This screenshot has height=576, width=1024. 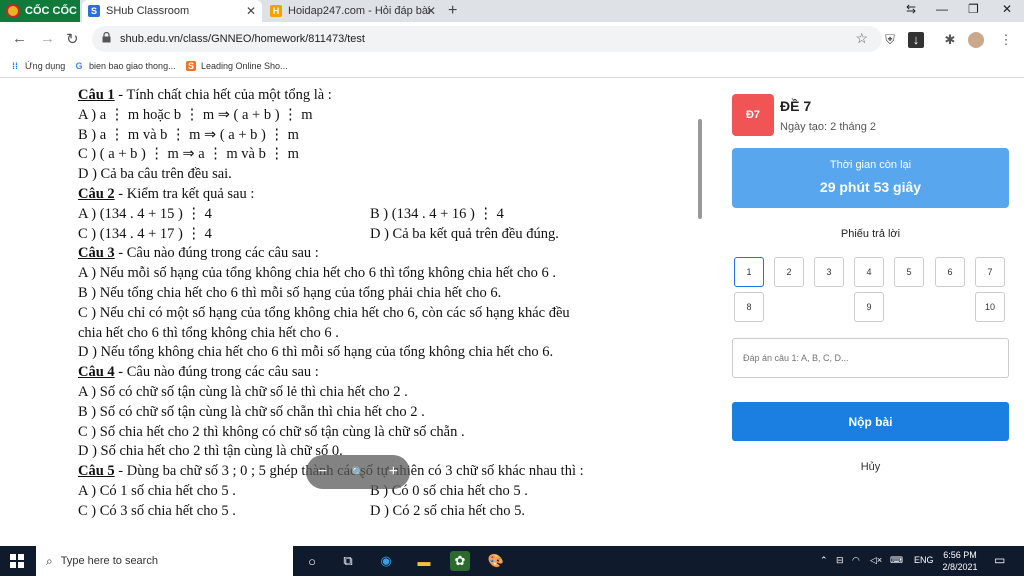 I want to click on answer-option: C ) ( a + b ) ⋮ m ⇒ a ⋮ m và b ⋮ m, so click(x=188, y=154).